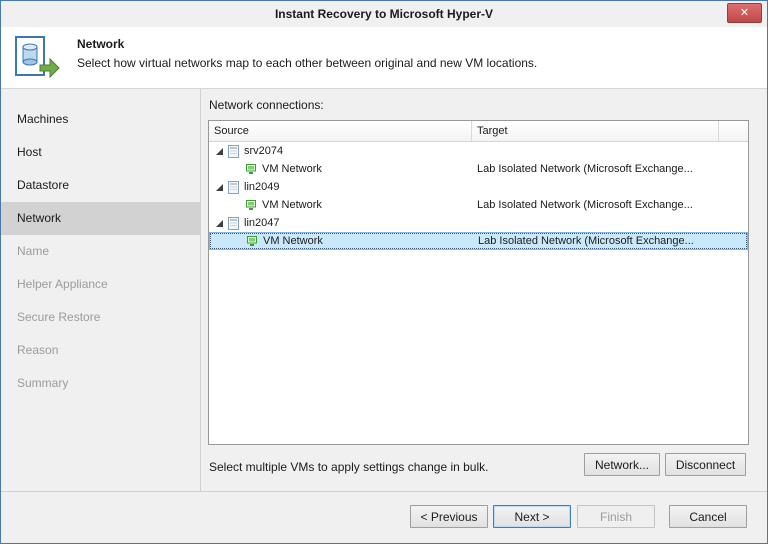  What do you see at coordinates (449, 516) in the screenshot?
I see `previous-button: < Previous` at bounding box center [449, 516].